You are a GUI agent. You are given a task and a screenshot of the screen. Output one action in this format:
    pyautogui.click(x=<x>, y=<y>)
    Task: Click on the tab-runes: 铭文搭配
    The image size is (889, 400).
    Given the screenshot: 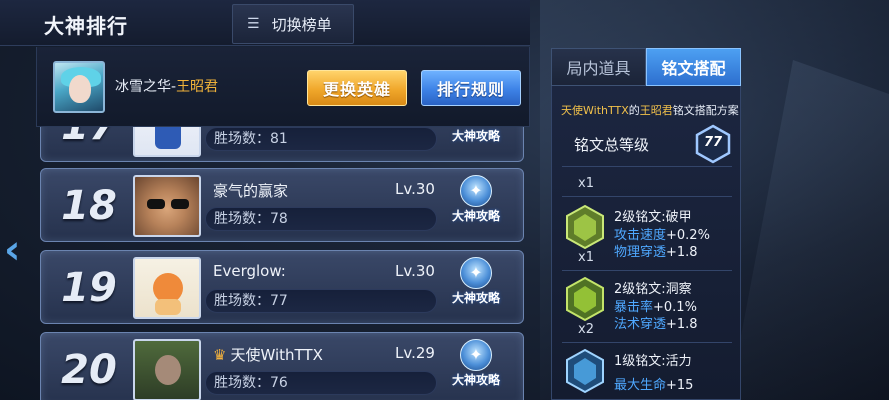 What is the action you would take?
    pyautogui.click(x=693, y=67)
    